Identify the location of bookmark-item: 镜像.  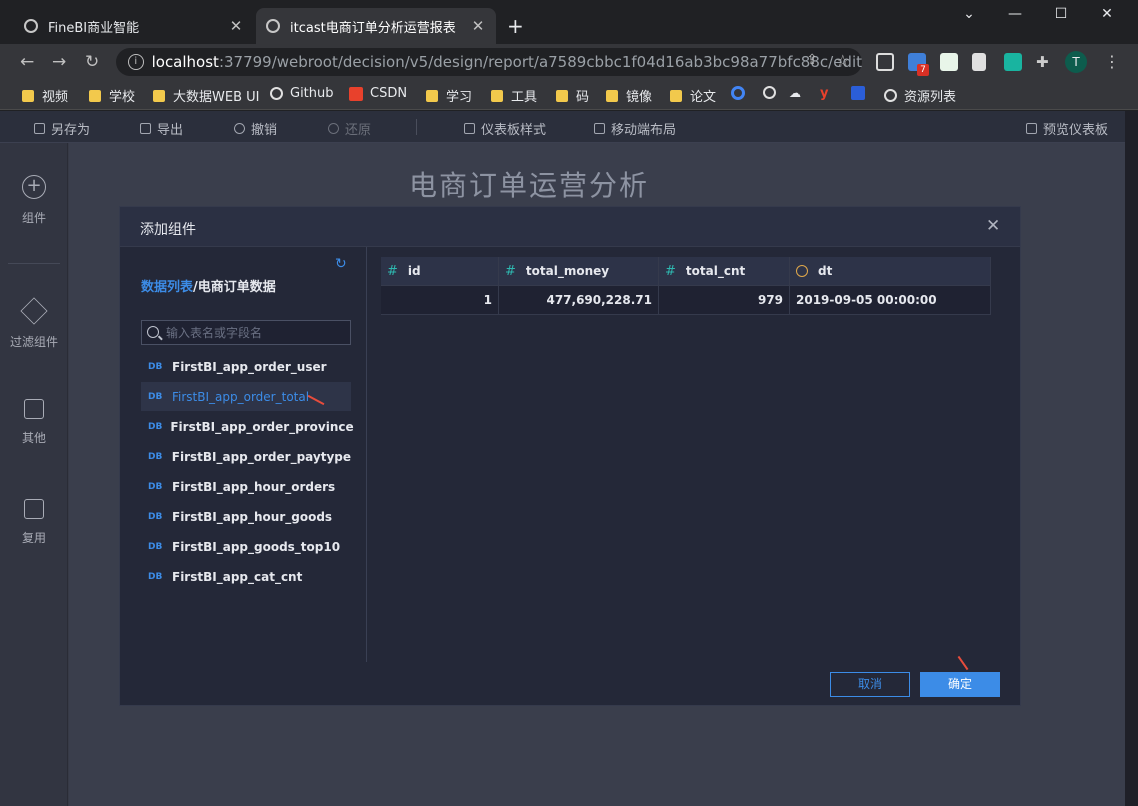
(629, 95).